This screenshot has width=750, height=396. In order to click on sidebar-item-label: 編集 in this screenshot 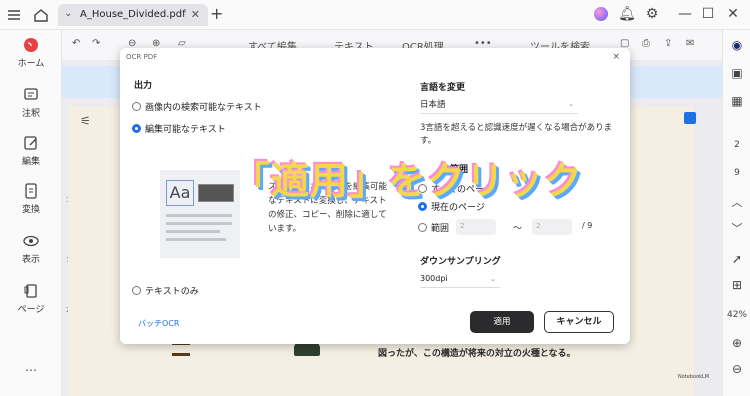, I will do `click(30, 162)`.